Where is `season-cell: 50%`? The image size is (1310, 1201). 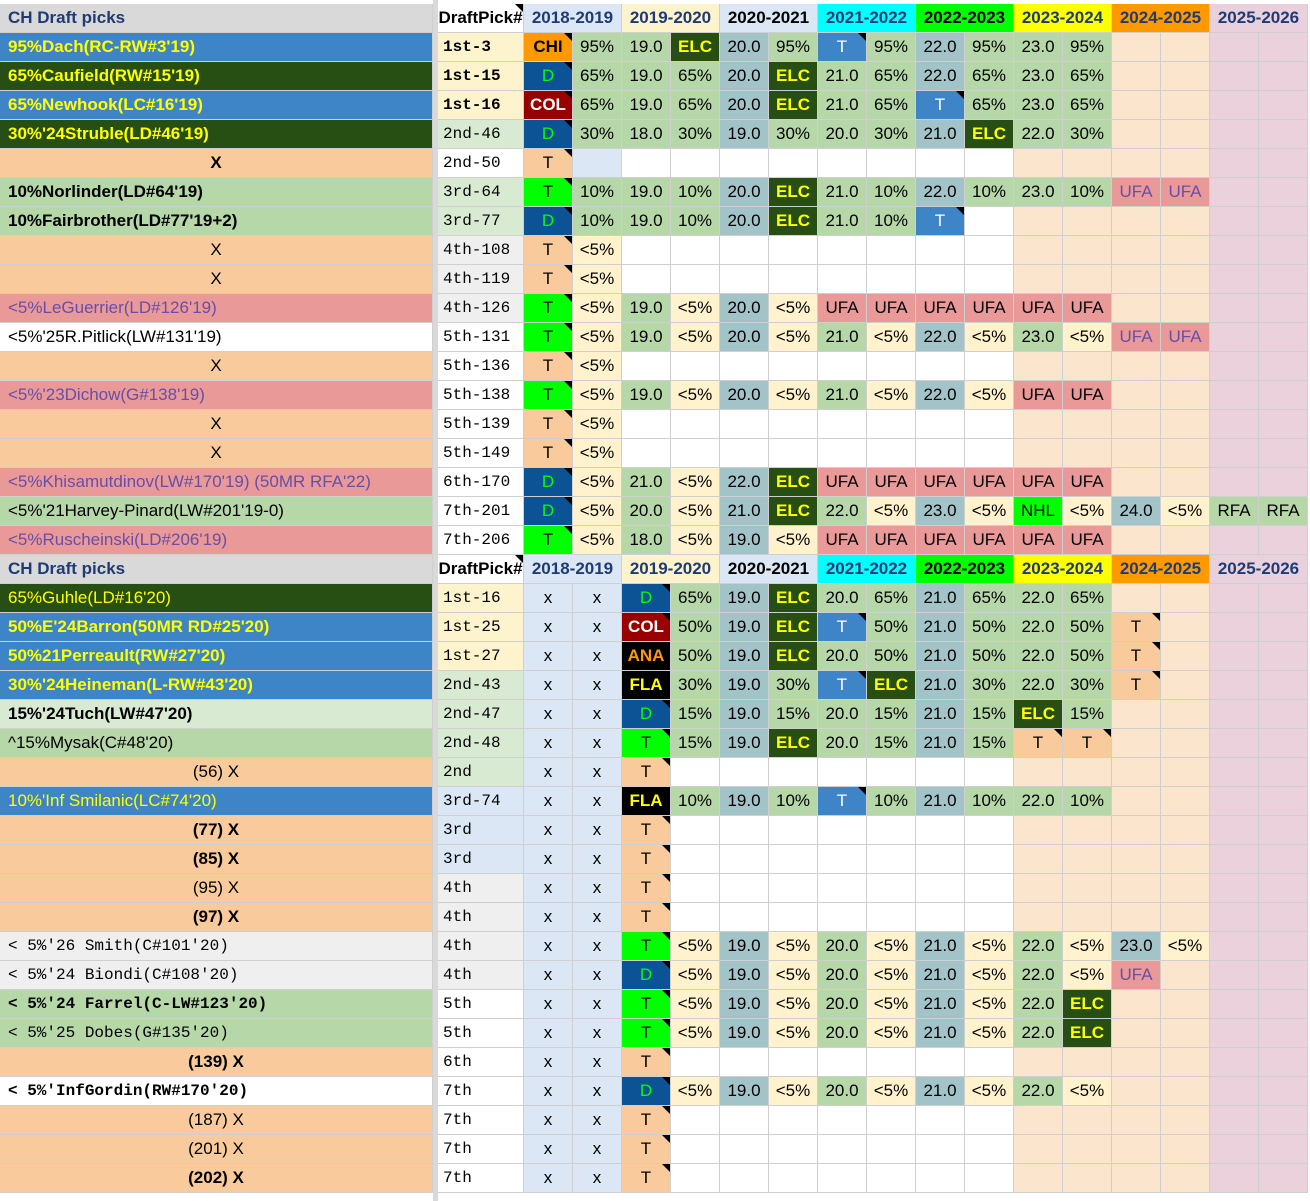 season-cell: 50% is located at coordinates (989, 656).